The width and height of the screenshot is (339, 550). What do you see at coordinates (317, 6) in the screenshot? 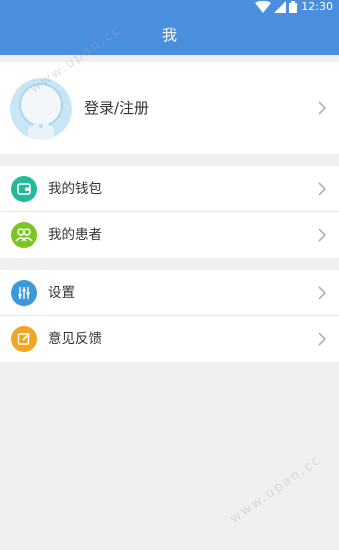
I see `status-time: 12:30` at bounding box center [317, 6].